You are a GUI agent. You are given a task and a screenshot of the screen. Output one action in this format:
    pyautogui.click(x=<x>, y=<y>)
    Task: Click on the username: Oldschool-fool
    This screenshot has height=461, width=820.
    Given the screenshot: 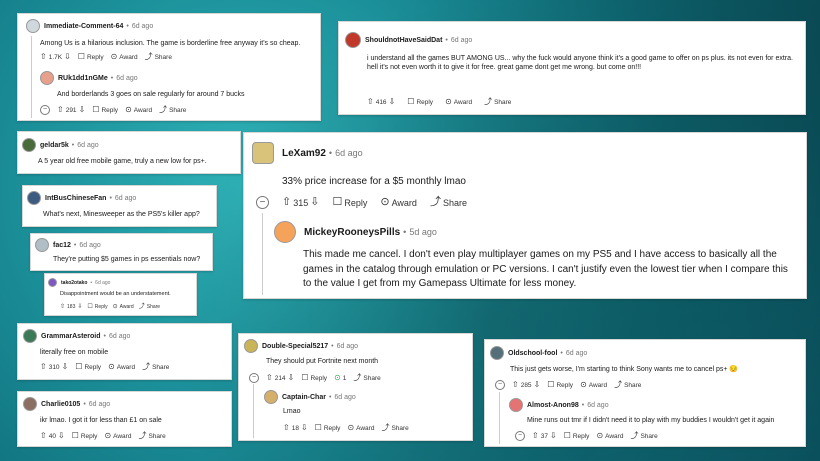 What is the action you would take?
    pyautogui.click(x=532, y=353)
    